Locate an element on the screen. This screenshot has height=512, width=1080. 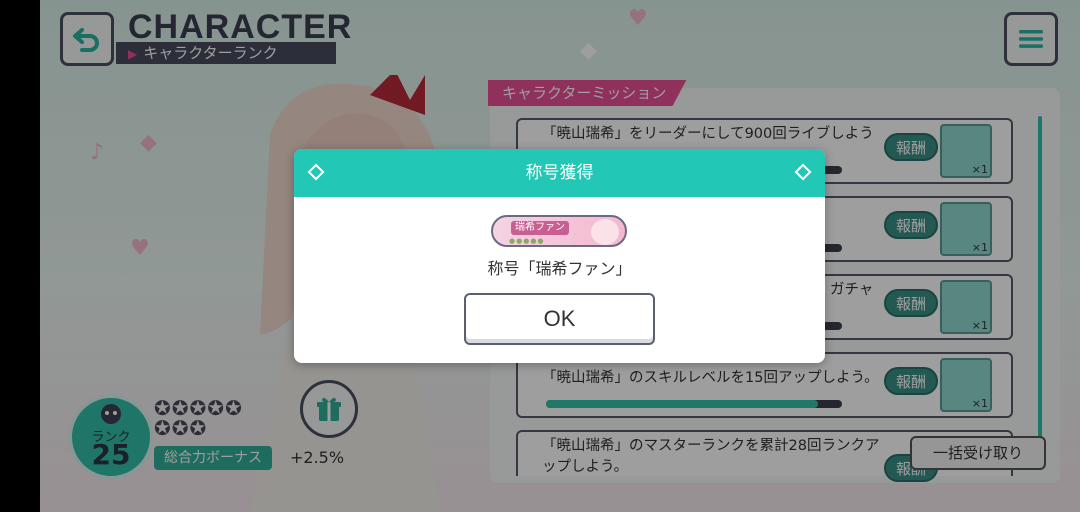
mission-scrollbar is located at coordinates (1040, 282).